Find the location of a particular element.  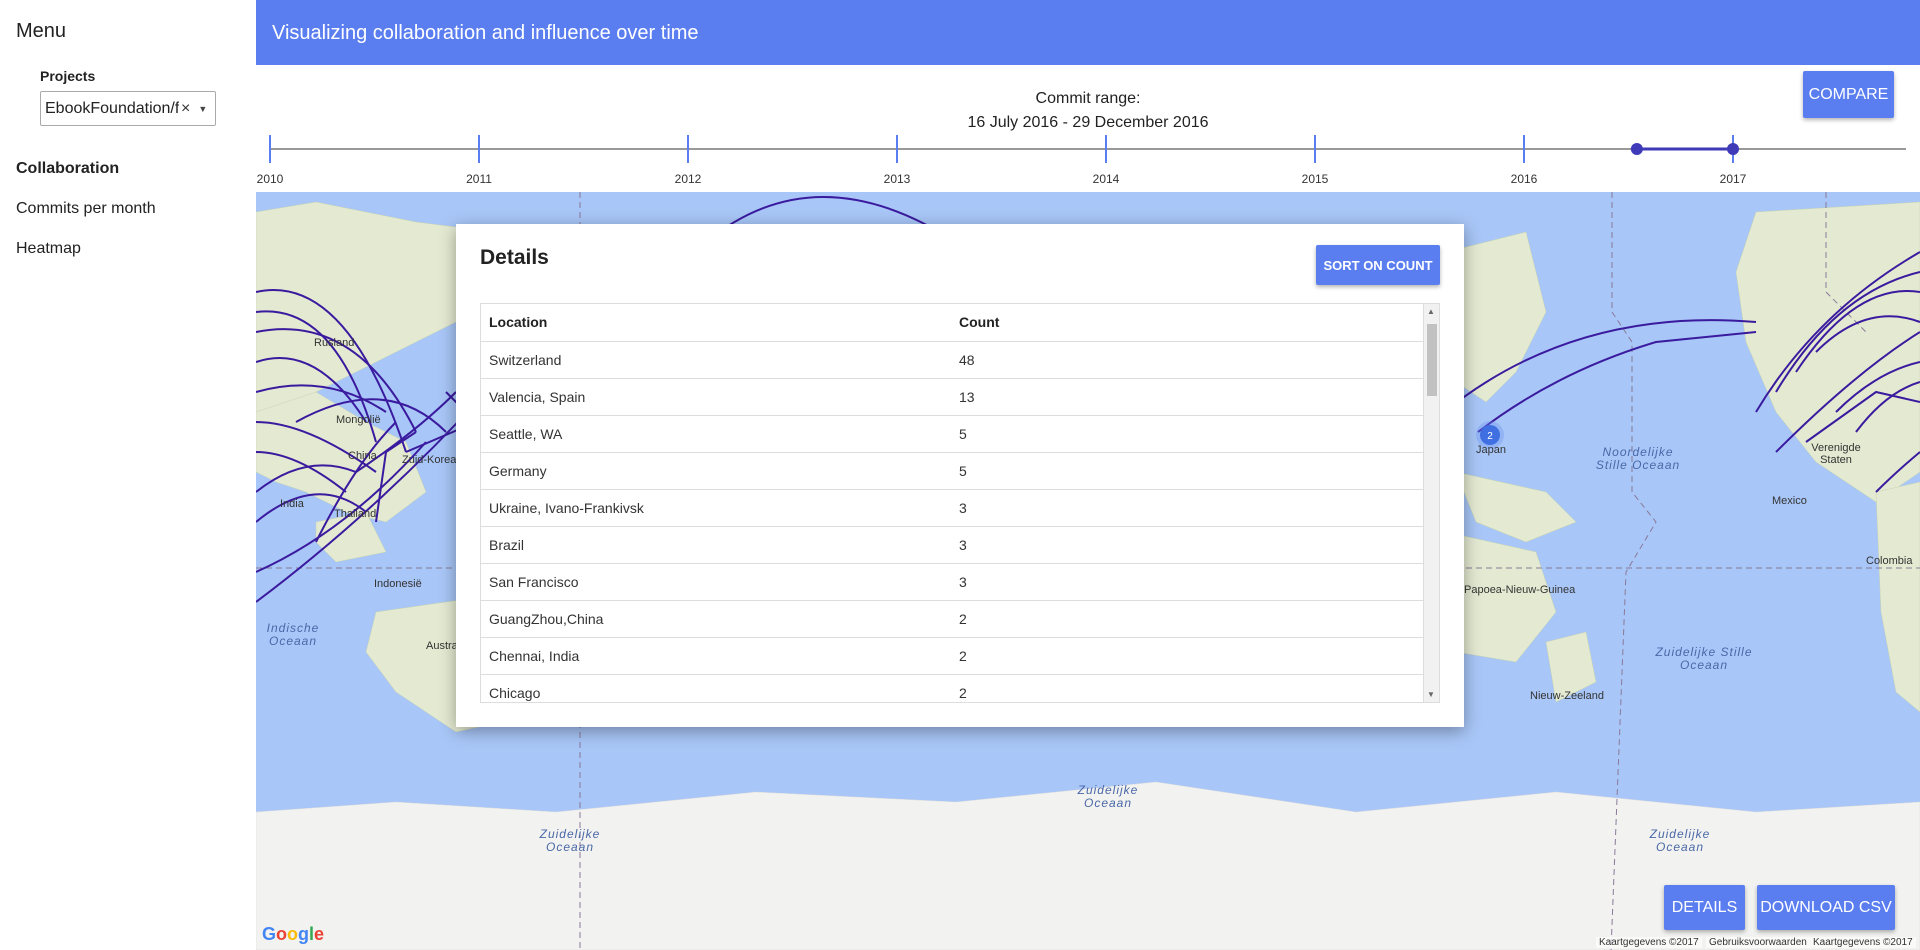

cell-location: Switzerland is located at coordinates (716, 360).